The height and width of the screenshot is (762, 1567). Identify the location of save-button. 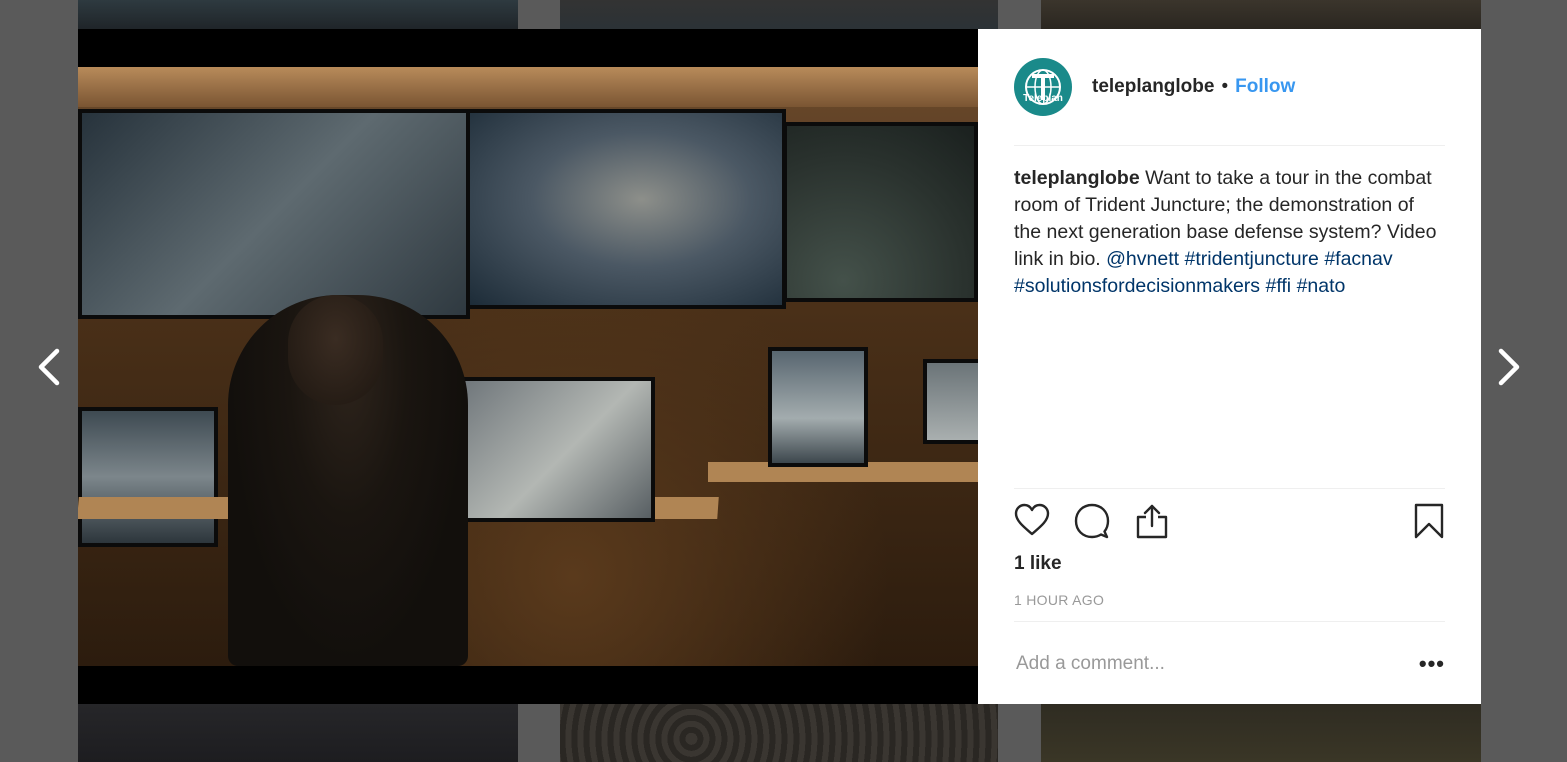
(1429, 523).